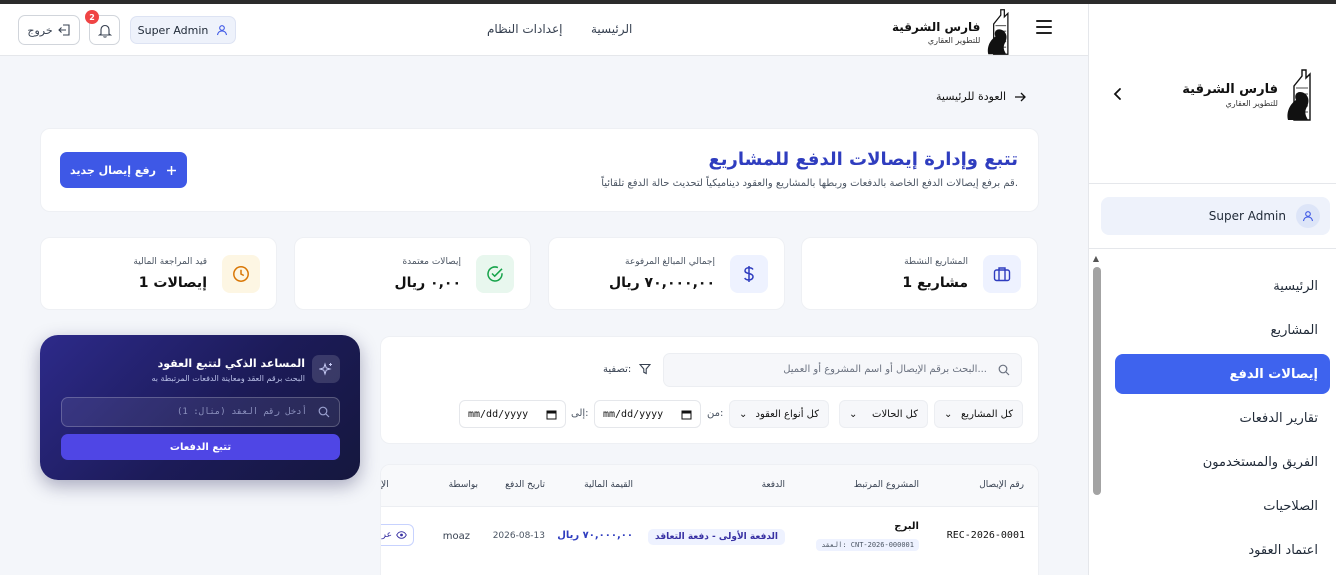  What do you see at coordinates (645, 369) in the screenshot?
I see `filter-icon` at bounding box center [645, 369].